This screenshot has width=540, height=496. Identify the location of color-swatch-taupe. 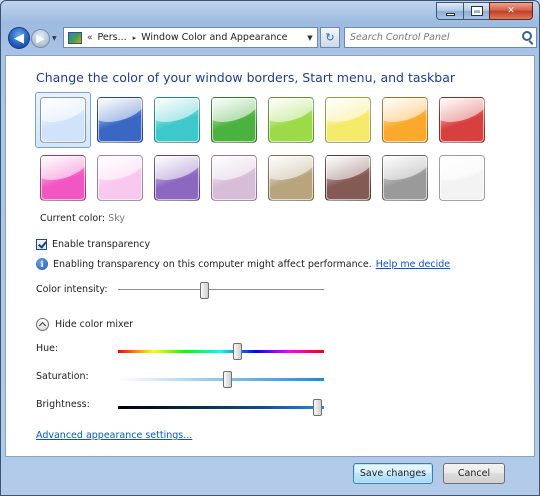
(291, 178).